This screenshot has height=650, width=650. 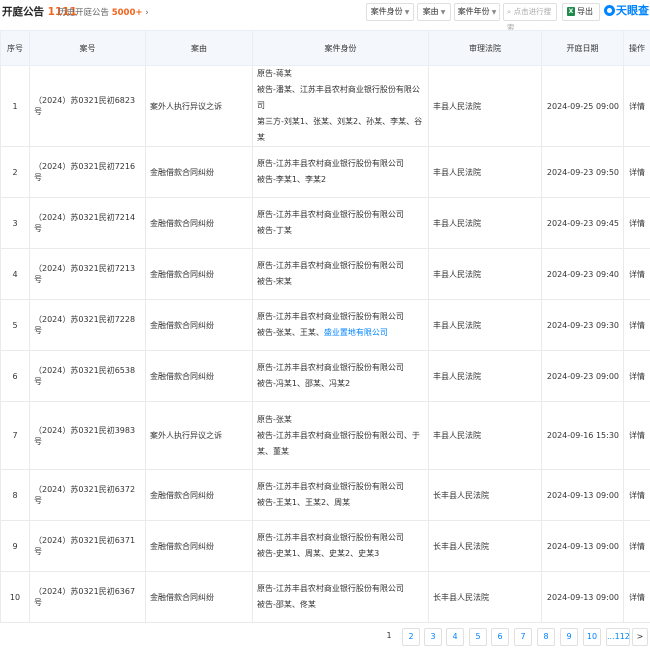 What do you see at coordinates (318, 553) in the screenshot?
I see `party-text: 被告-史某1、周某、史某2、史某3` at bounding box center [318, 553].